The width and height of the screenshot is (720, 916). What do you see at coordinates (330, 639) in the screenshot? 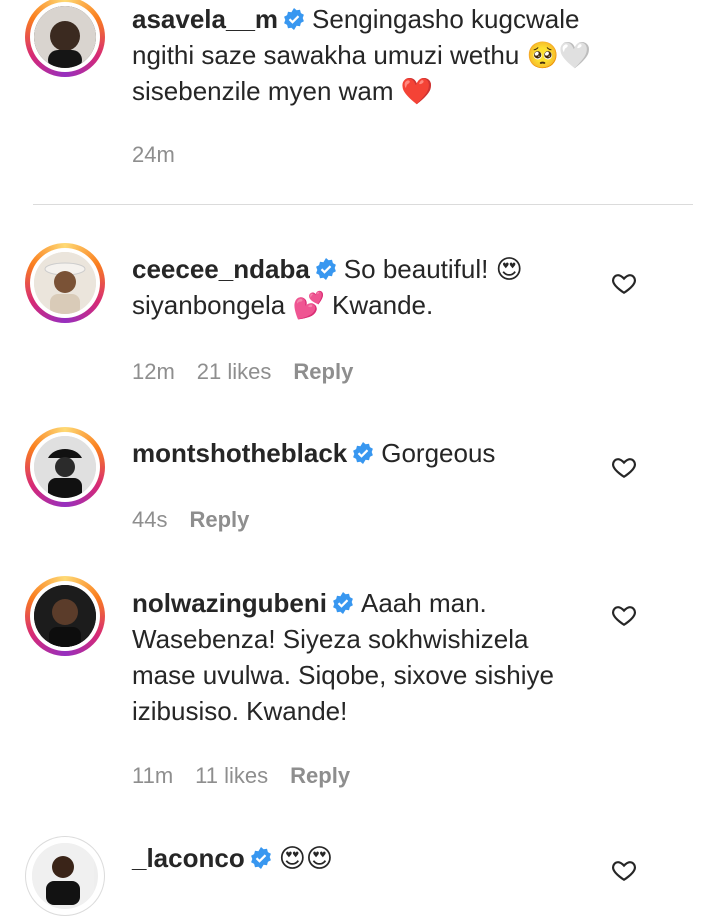
I see `comment-line: Wasebenza! Siyeza sokhwishizela` at bounding box center [330, 639].